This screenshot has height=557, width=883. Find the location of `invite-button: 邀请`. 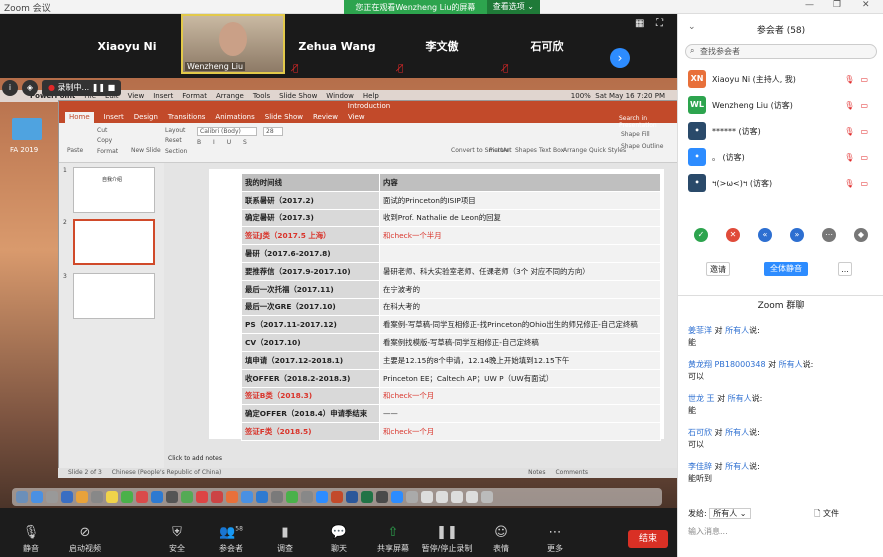

invite-button: 邀请 is located at coordinates (718, 269).